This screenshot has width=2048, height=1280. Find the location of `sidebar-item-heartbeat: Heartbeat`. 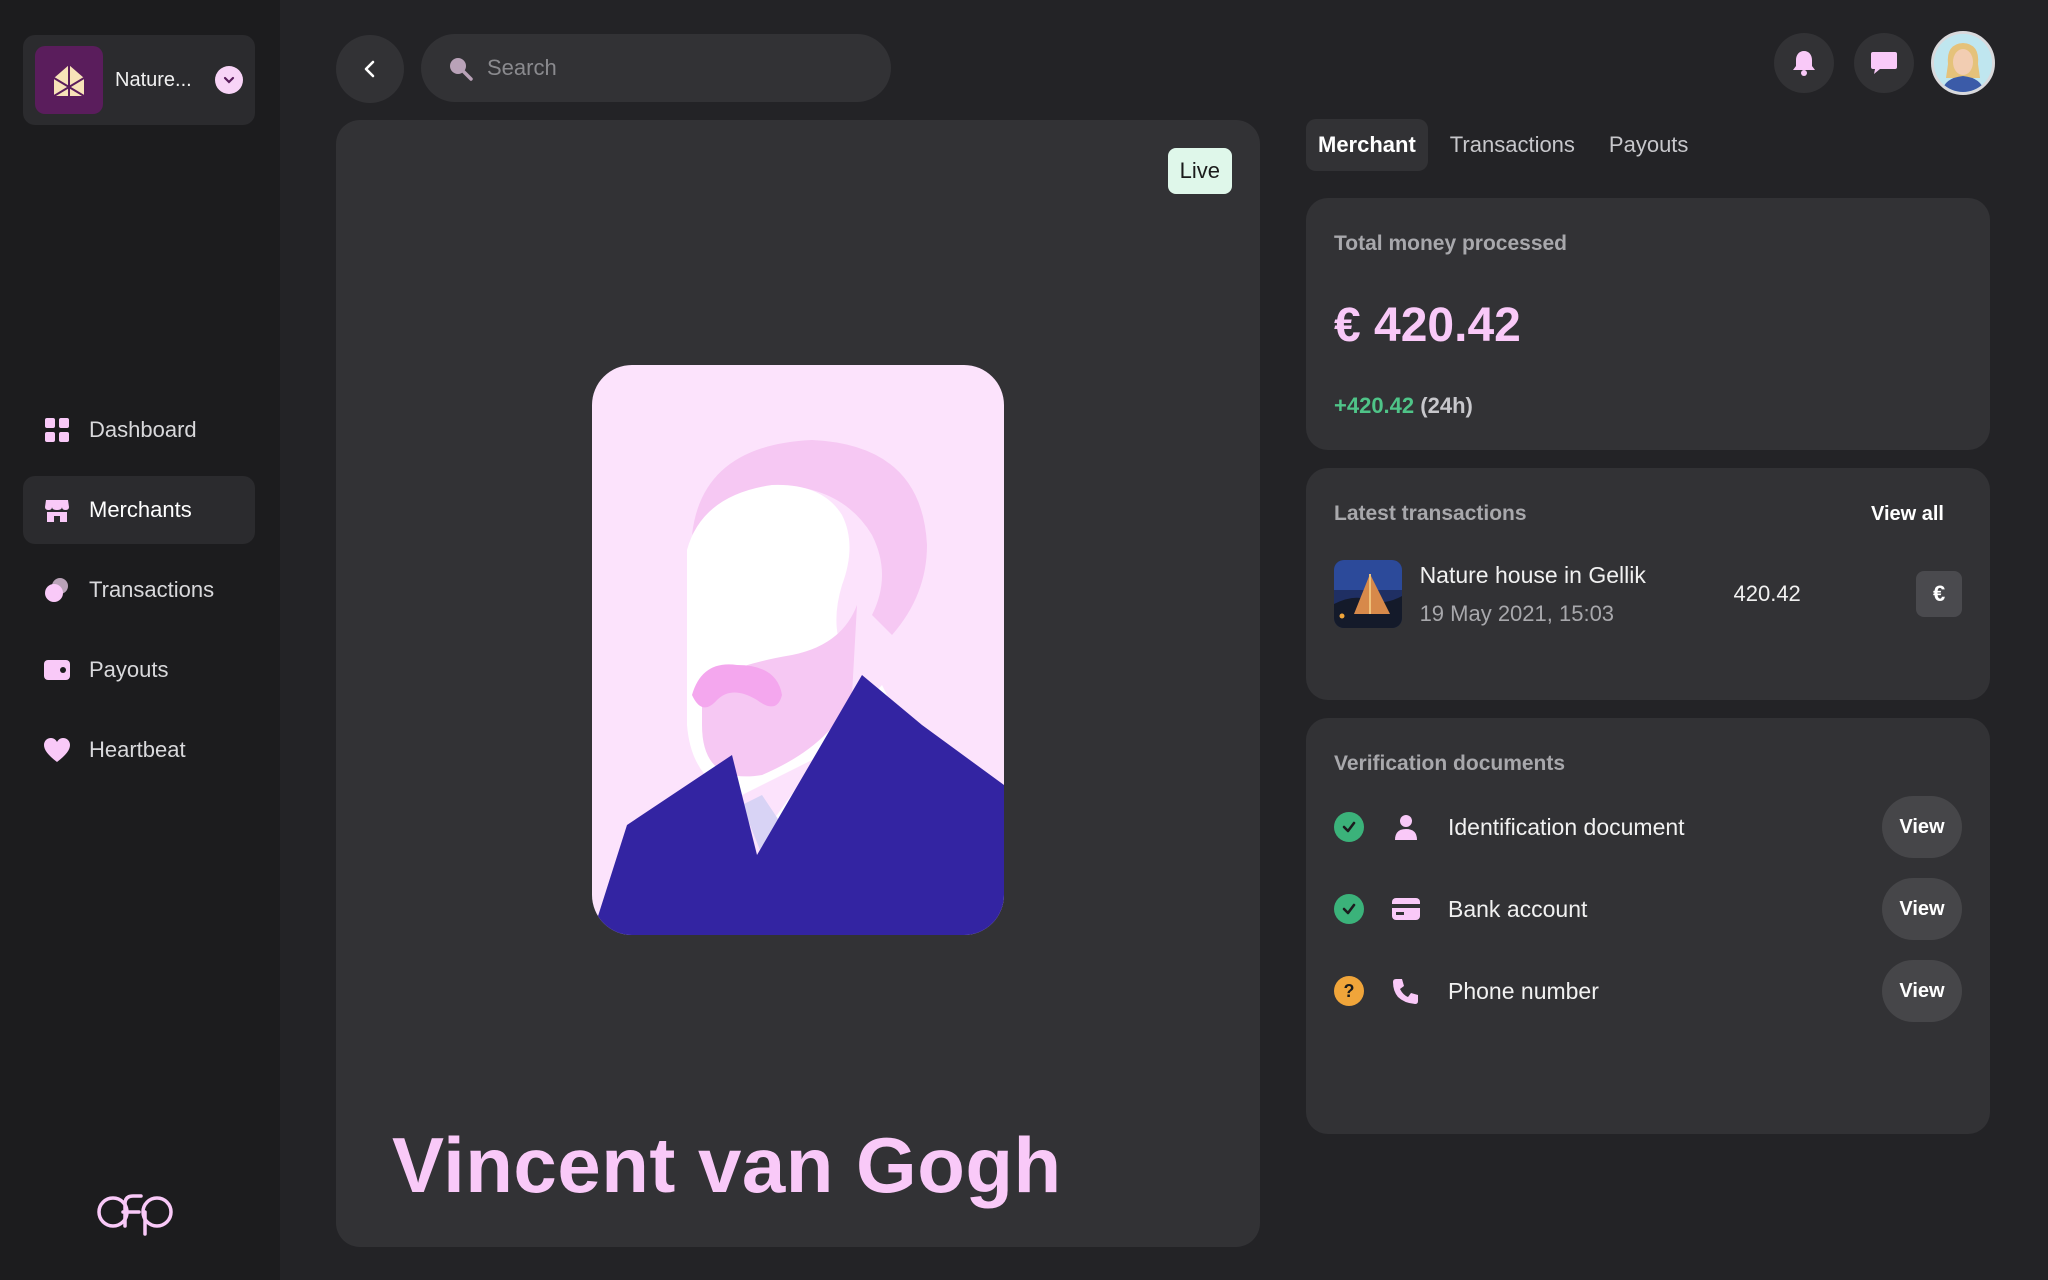

sidebar-item-heartbeat: Heartbeat is located at coordinates (139, 750).